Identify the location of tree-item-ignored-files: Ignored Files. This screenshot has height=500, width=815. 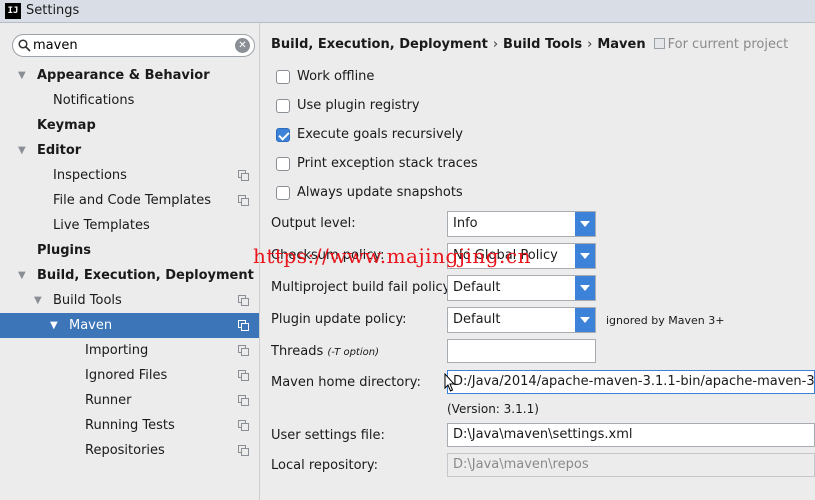
(129, 375).